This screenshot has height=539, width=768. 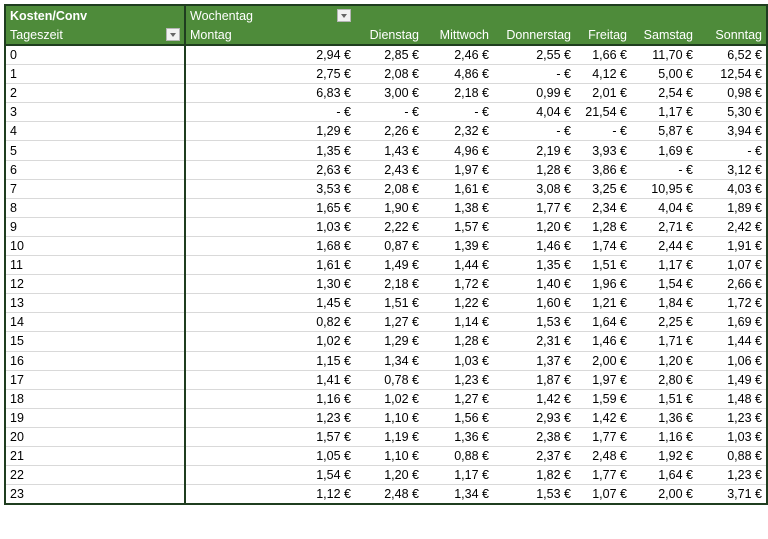 What do you see at coordinates (664, 227) in the screenshot?
I see `value-cell: 2,71 €` at bounding box center [664, 227].